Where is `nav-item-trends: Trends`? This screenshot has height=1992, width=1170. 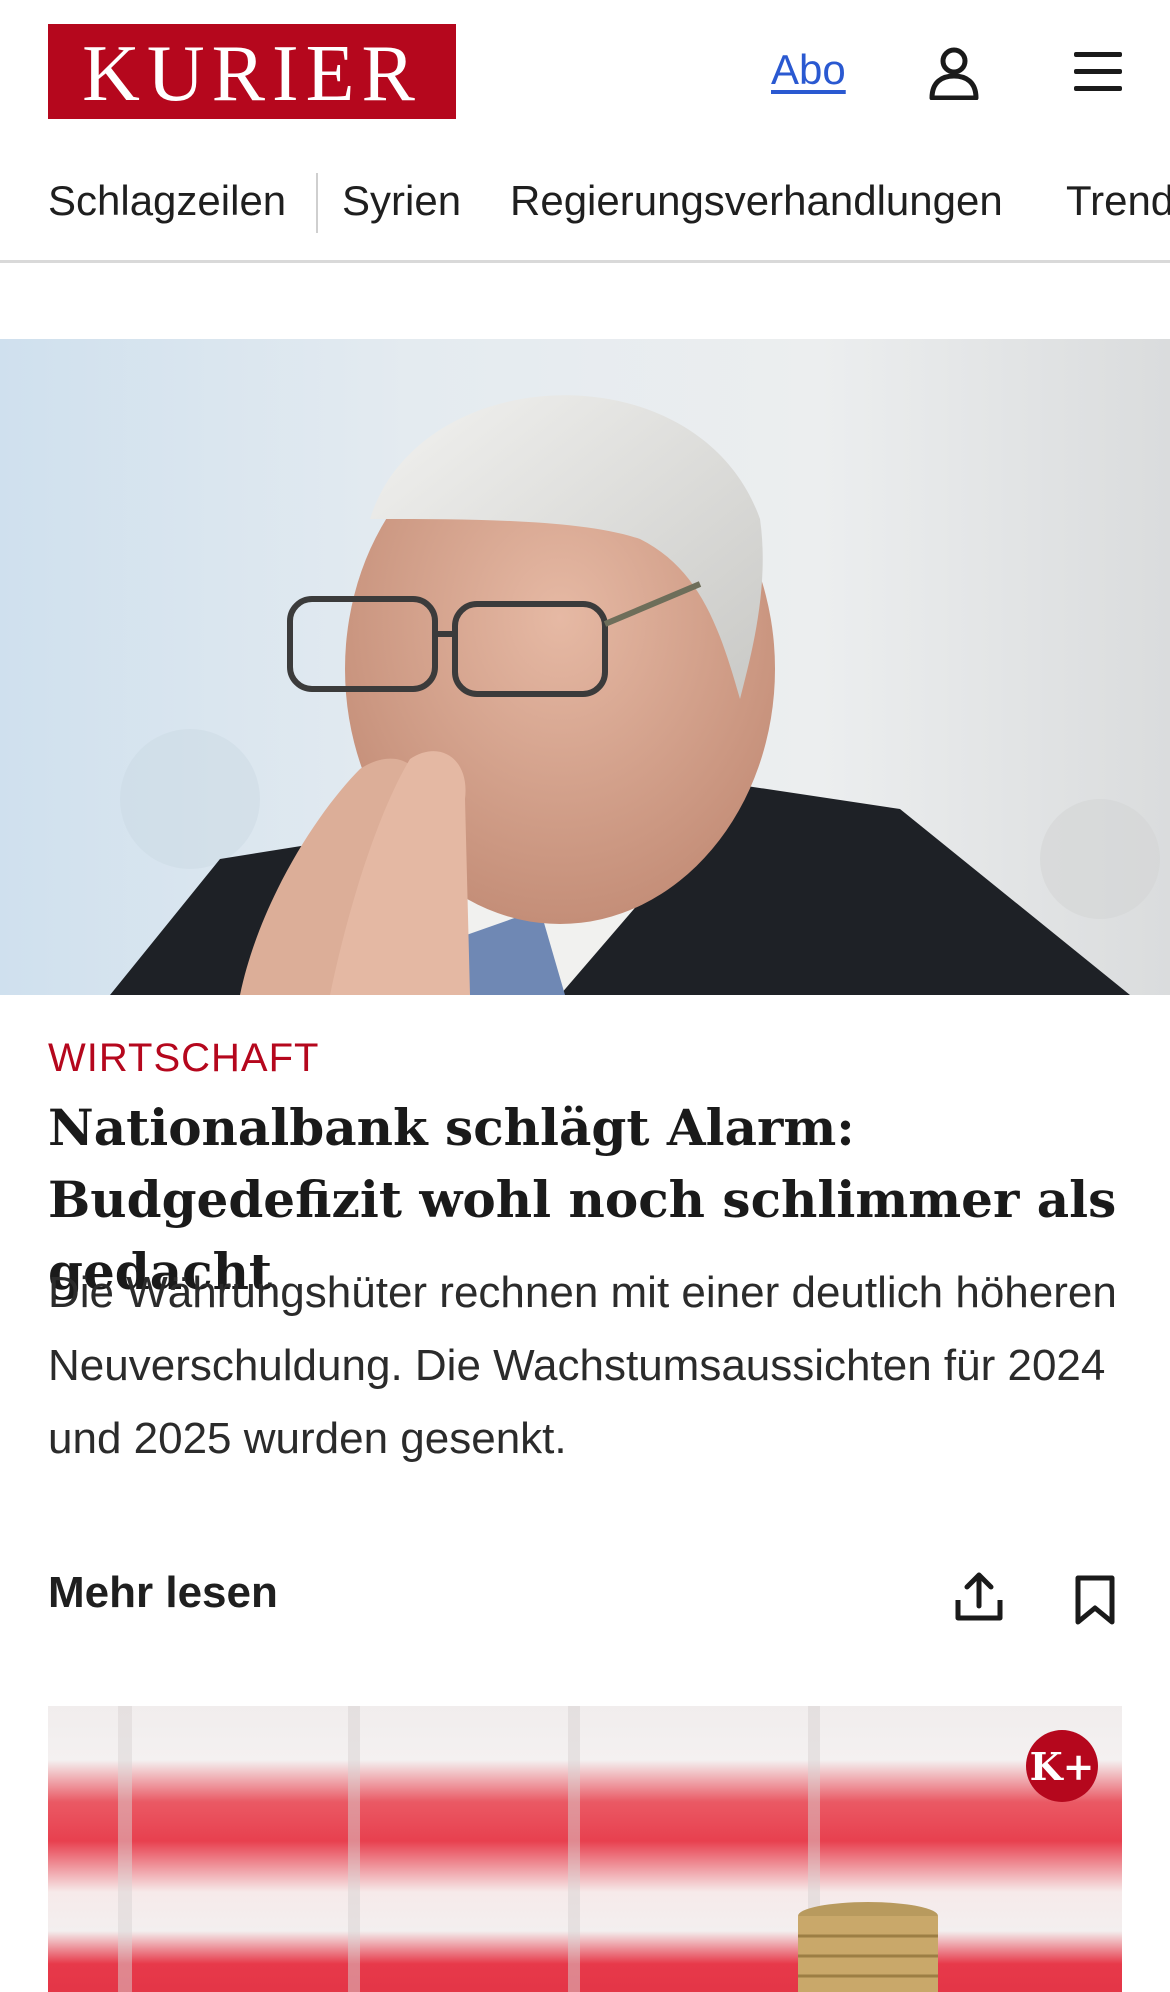 nav-item-trends: Trends is located at coordinates (1118, 201).